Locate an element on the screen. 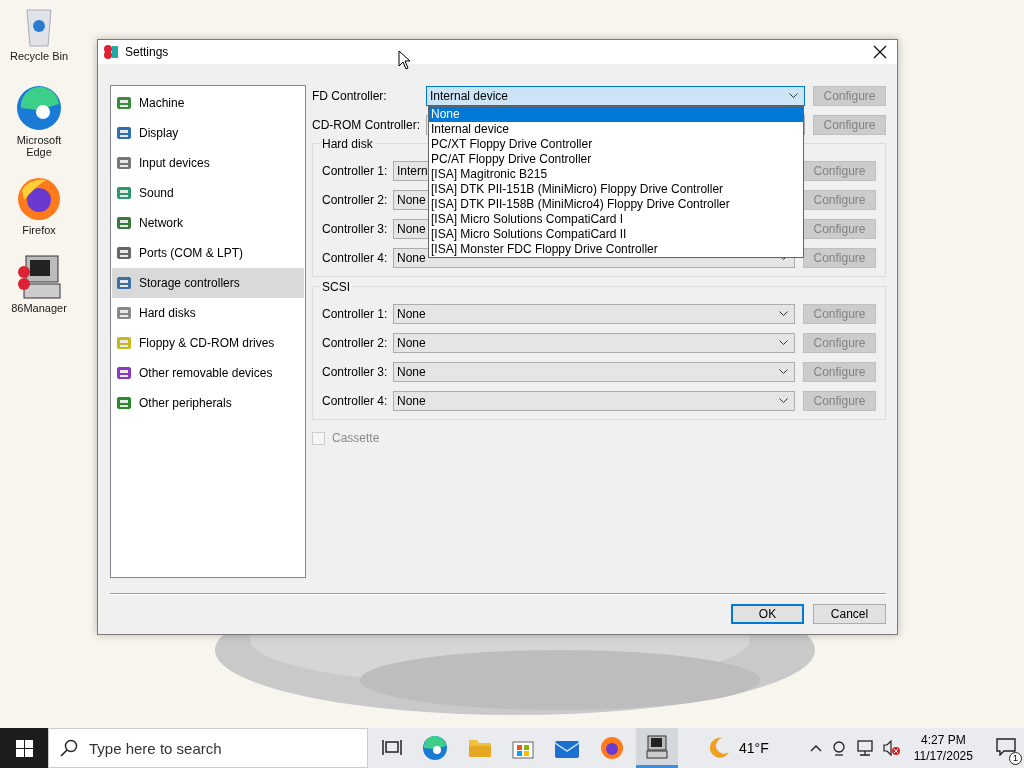 This screenshot has width=1024, height=768. mouse-icon is located at coordinates (124, 163).